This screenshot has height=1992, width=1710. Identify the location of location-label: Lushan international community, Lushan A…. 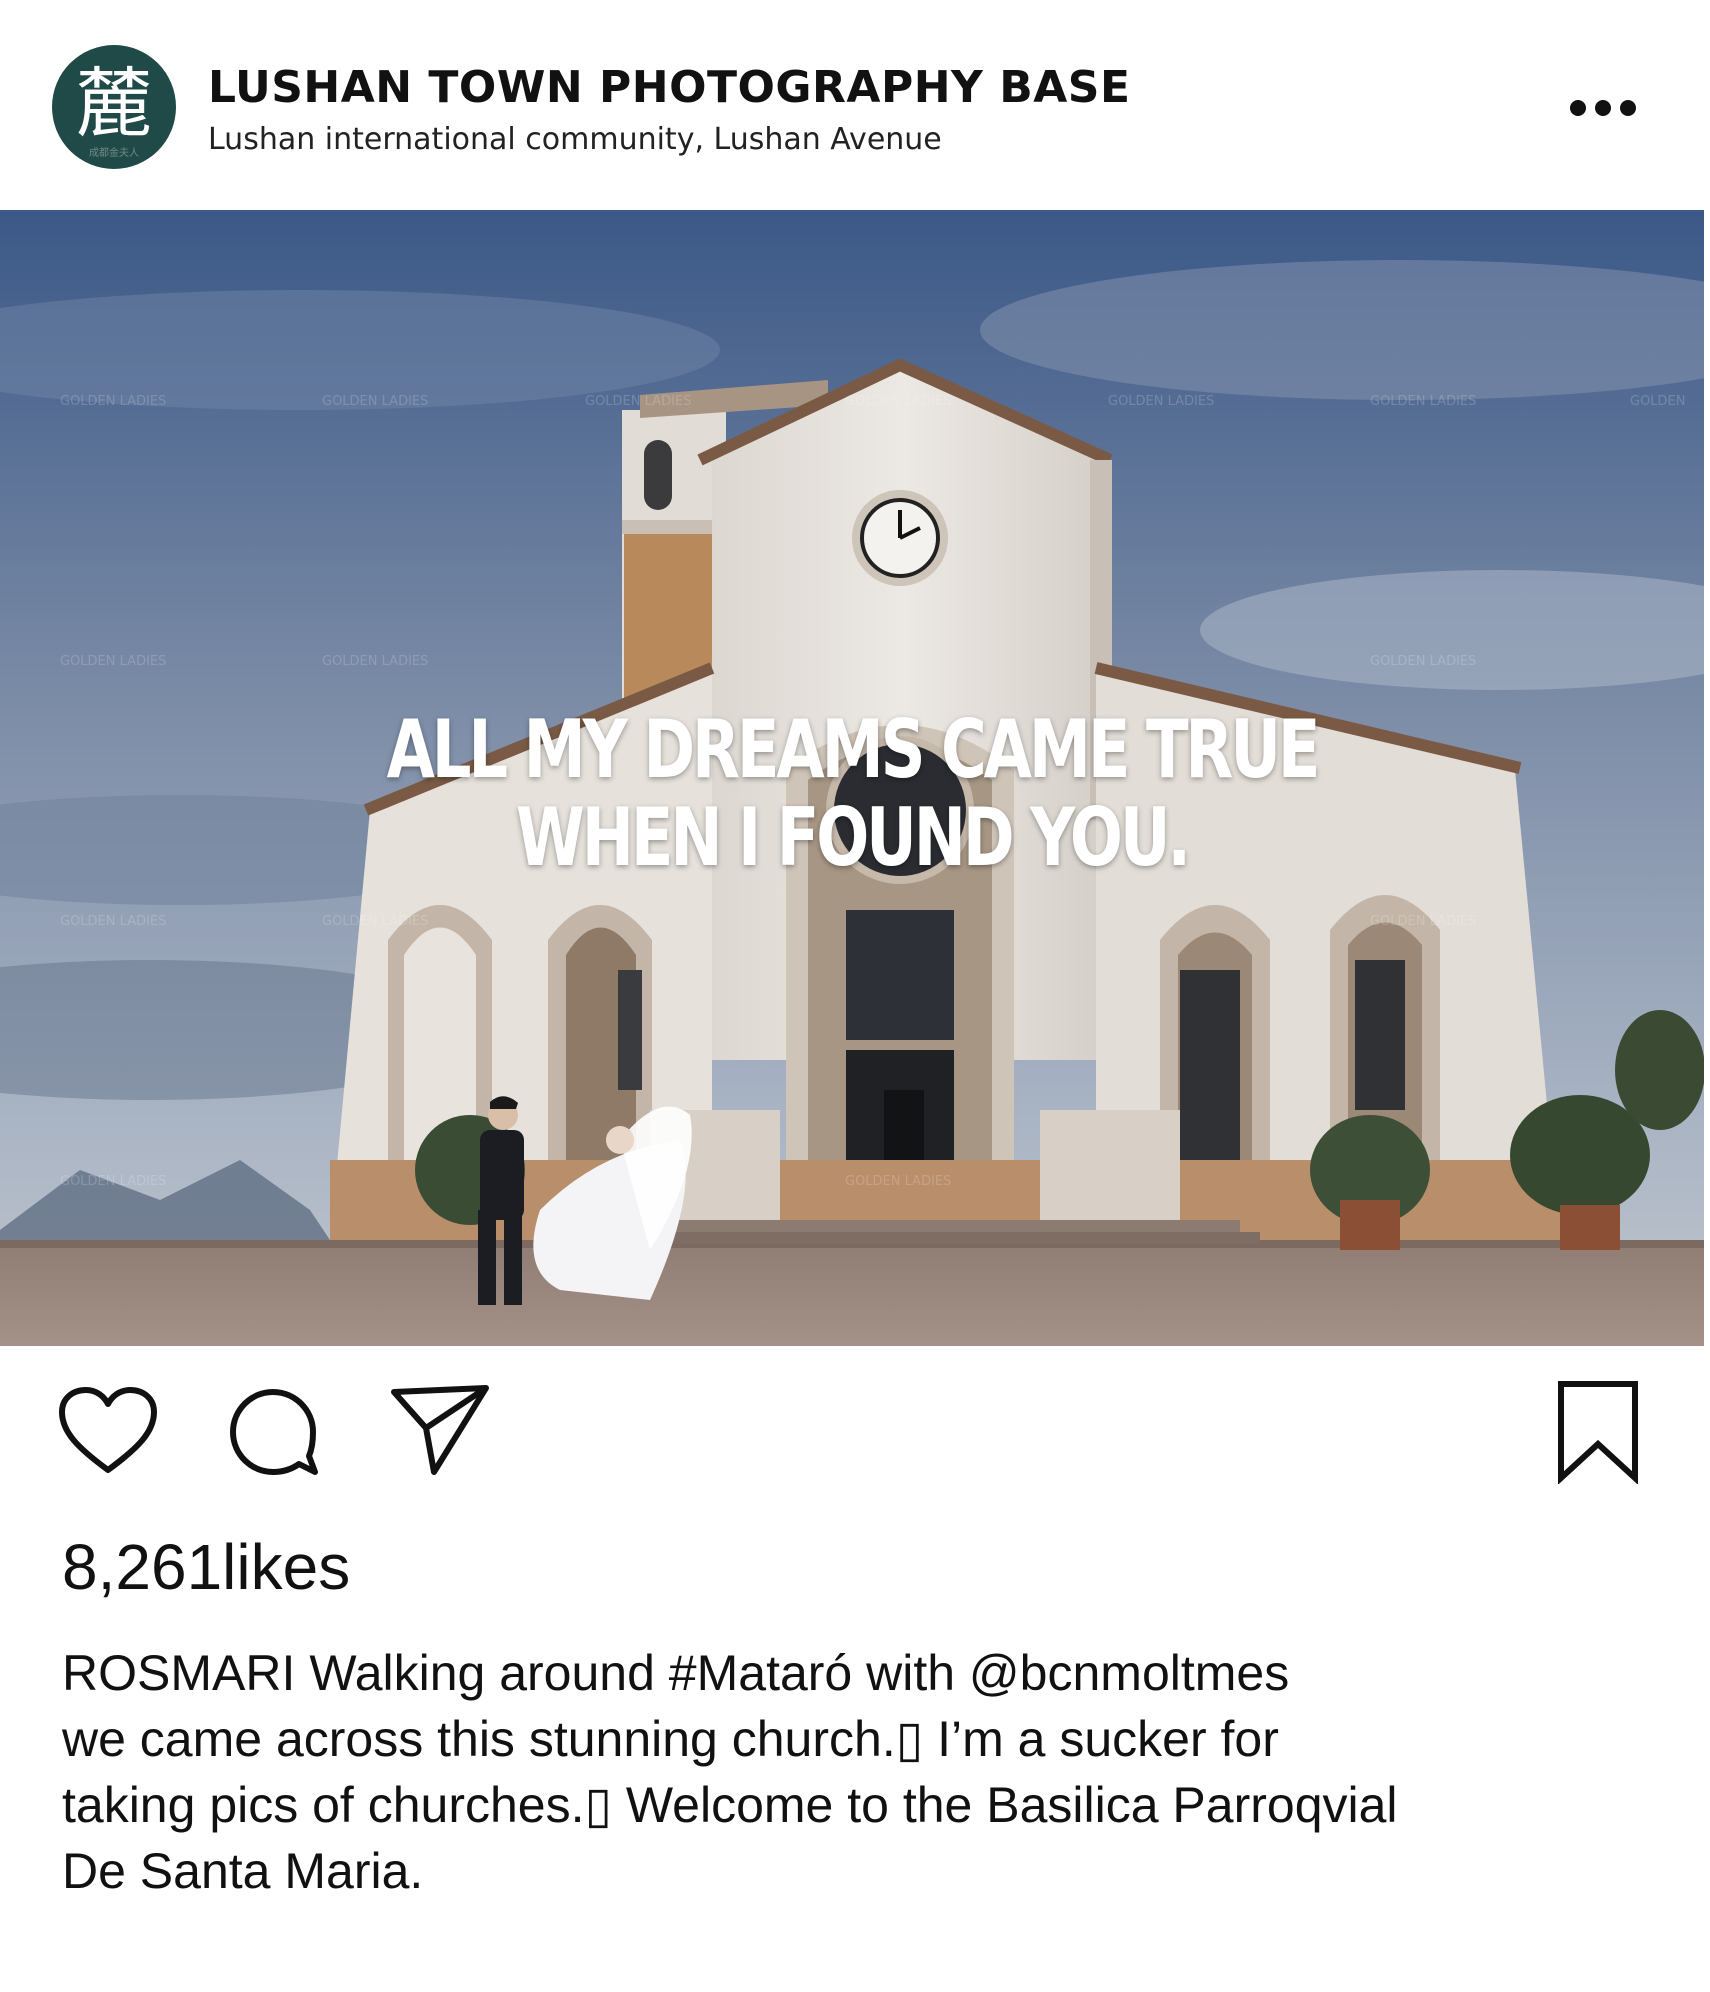
(575, 139).